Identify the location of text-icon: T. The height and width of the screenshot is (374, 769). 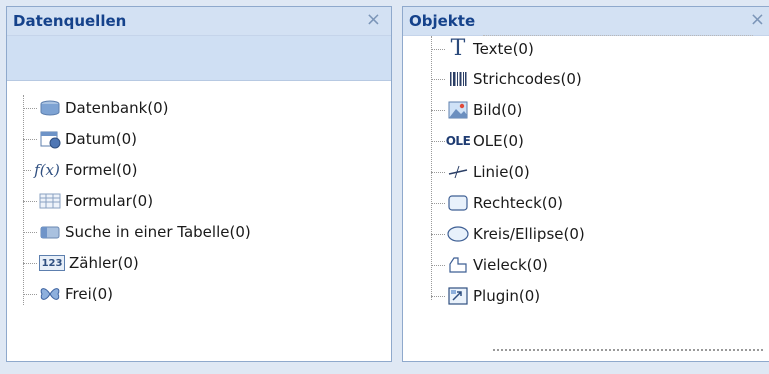
(458, 48).